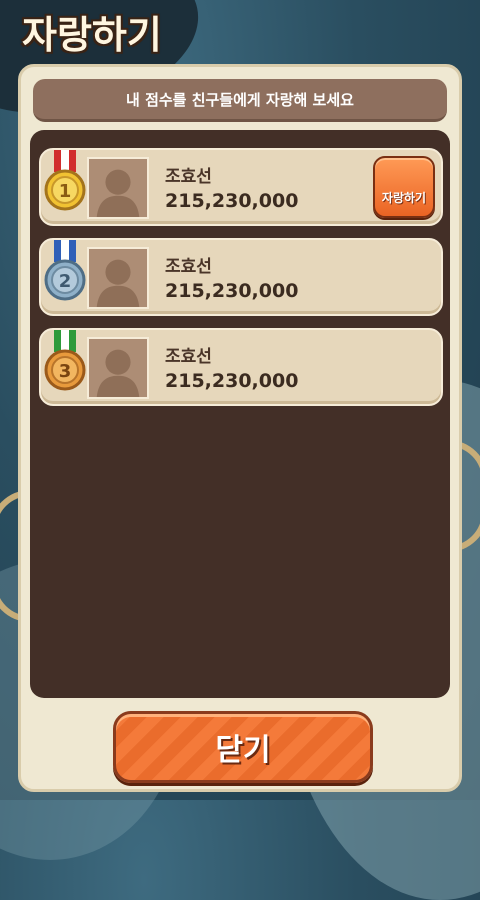 This screenshot has height=900, width=480. What do you see at coordinates (65, 281) in the screenshot?
I see `svg-text: 2` at bounding box center [65, 281].